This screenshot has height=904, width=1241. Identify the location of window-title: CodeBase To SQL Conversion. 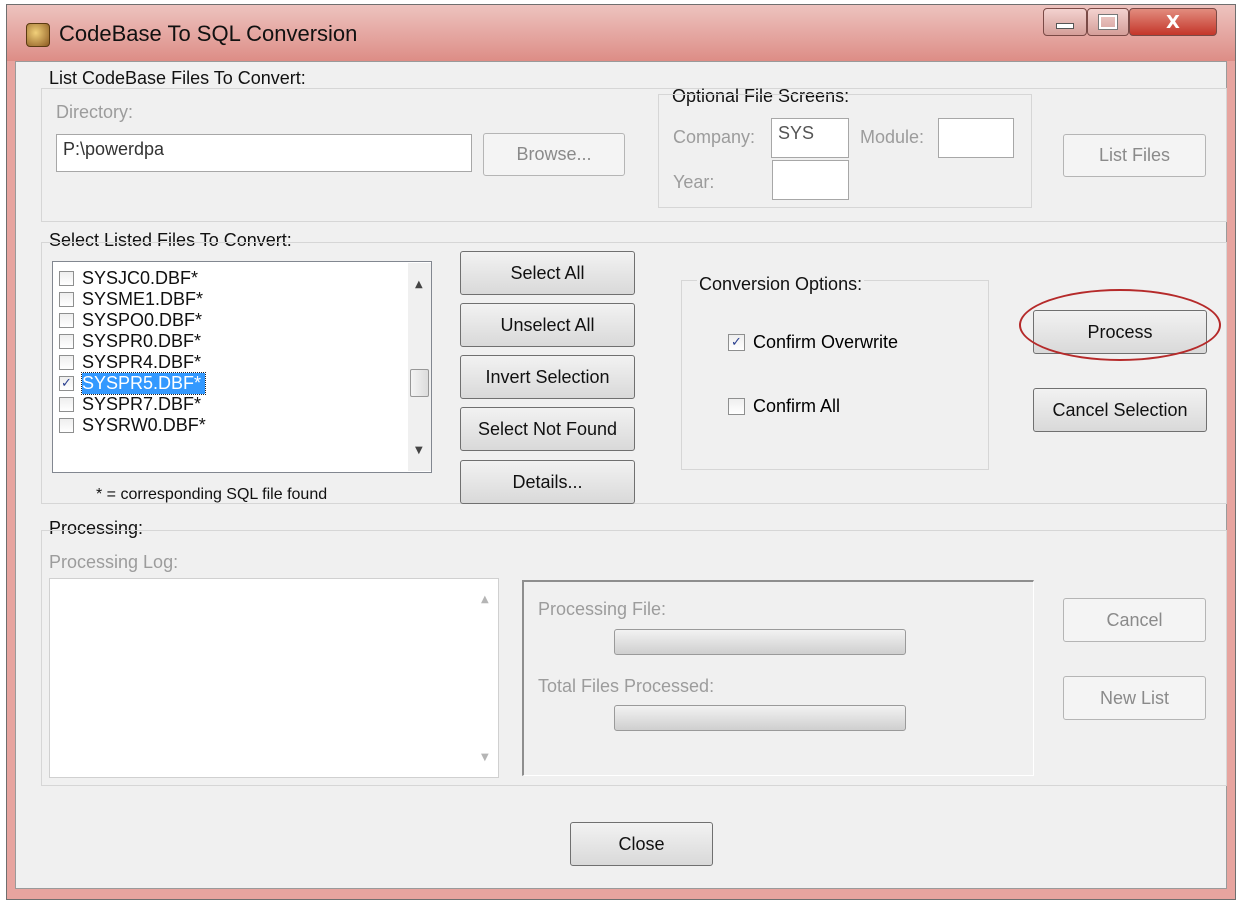
(208, 33).